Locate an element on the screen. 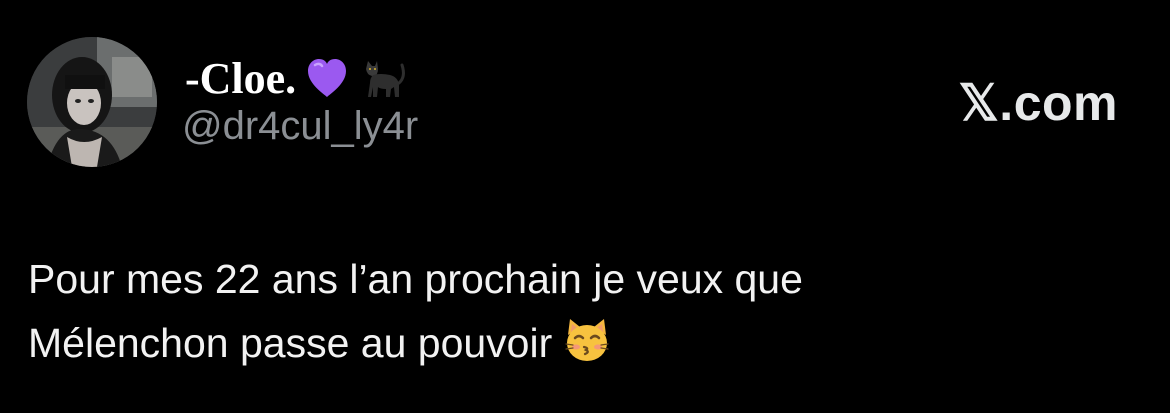  user-handle: @dr4cul_ly4r is located at coordinates (300, 126).